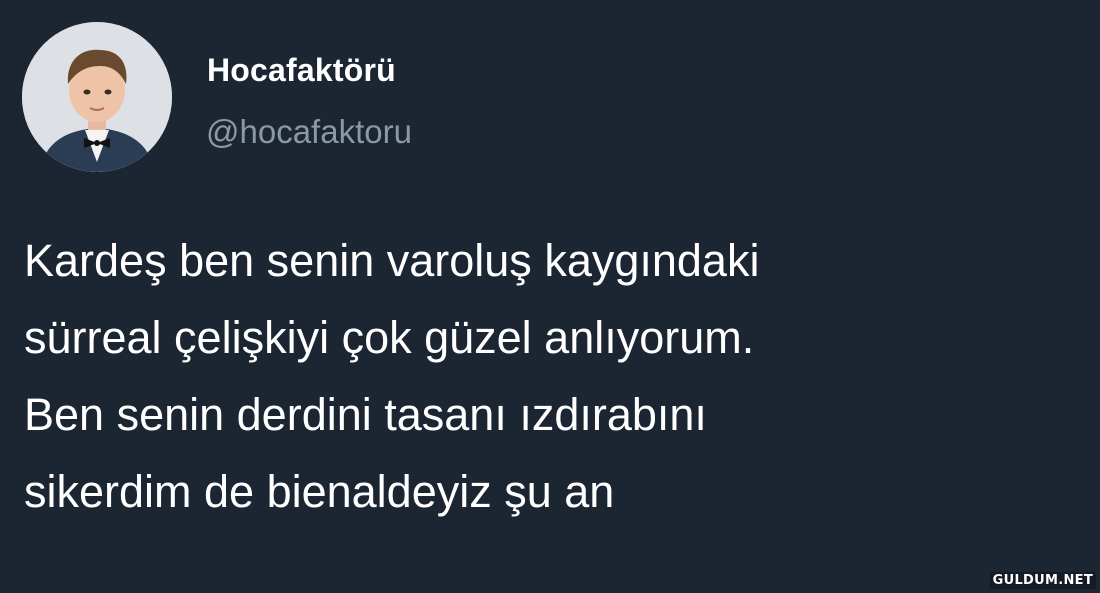 Image resolution: width=1100 pixels, height=593 pixels. What do you see at coordinates (309, 132) in the screenshot?
I see `user-handle: @hocafaktoru` at bounding box center [309, 132].